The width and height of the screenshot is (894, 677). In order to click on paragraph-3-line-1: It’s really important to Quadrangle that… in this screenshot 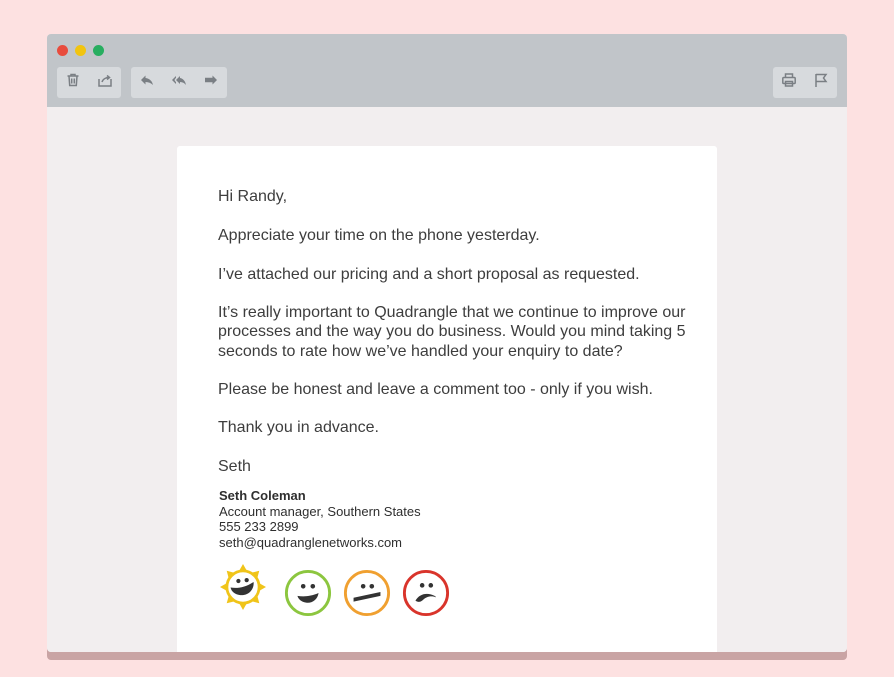, I will do `click(452, 312)`.